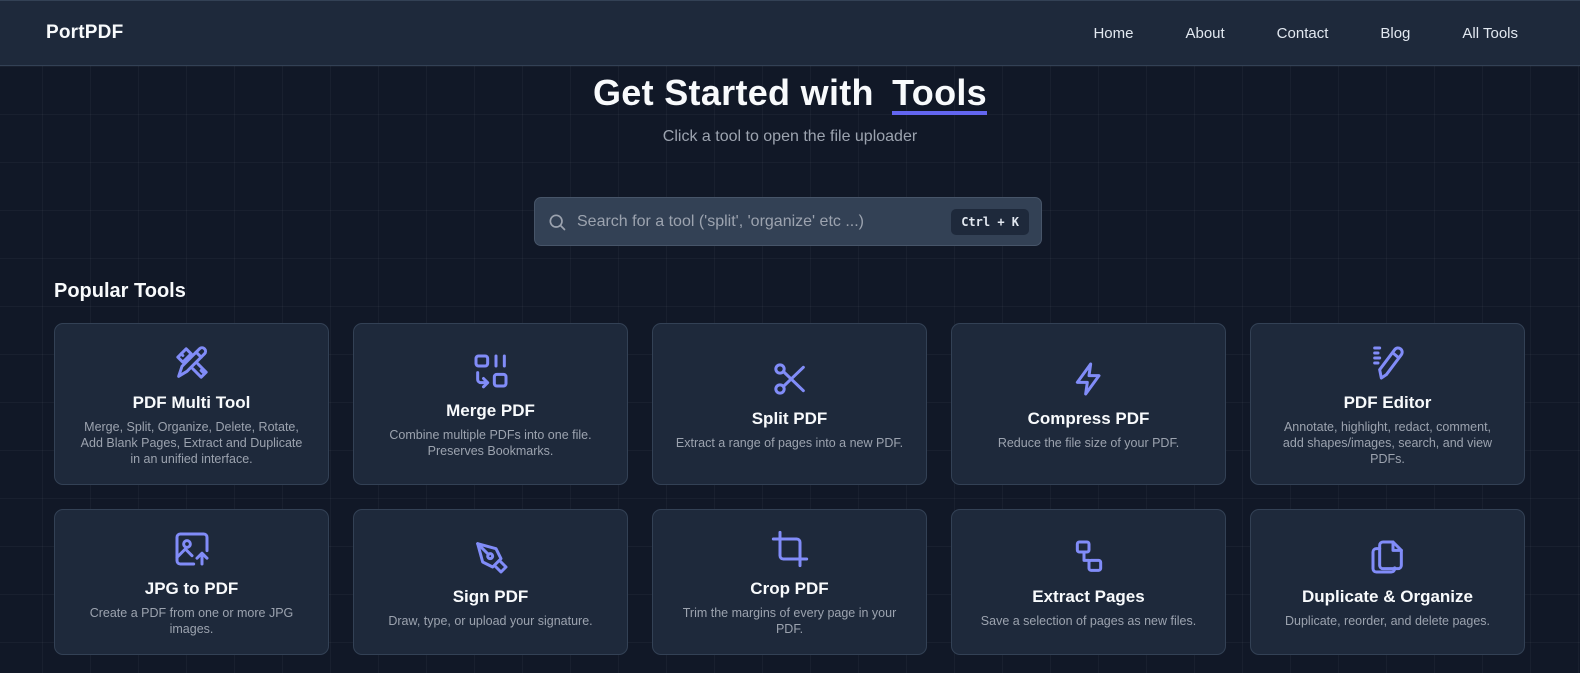  Describe the element at coordinates (191, 588) in the screenshot. I see `tool-card-title: JPG to PDF` at that location.